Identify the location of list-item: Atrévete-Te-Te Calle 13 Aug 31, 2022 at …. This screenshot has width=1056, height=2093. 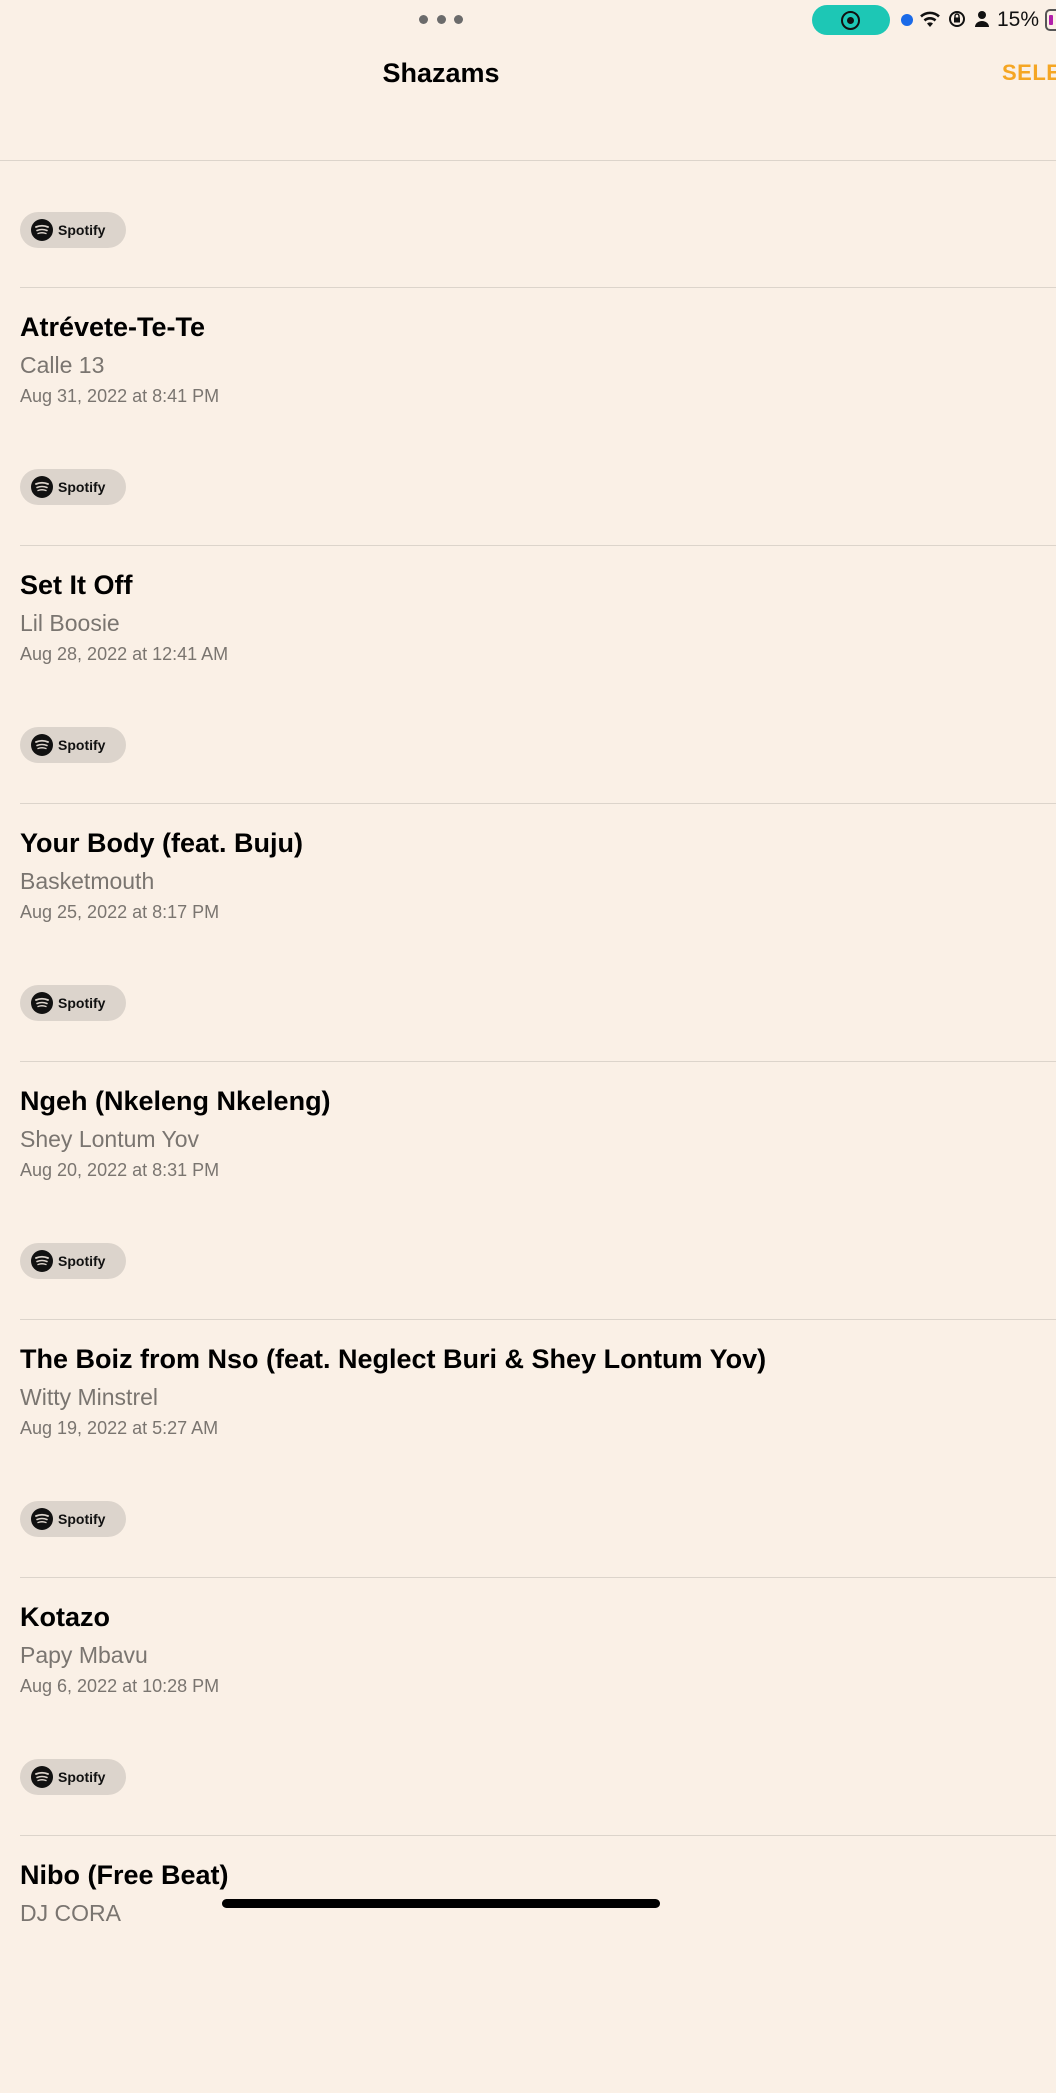
(538, 417).